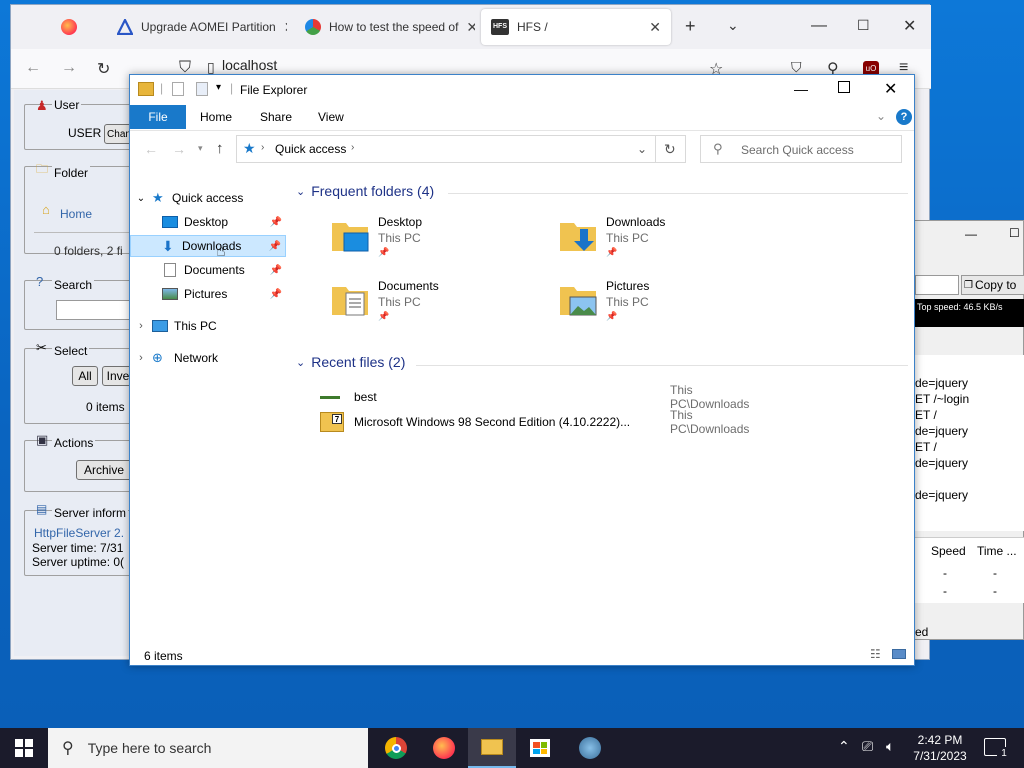 This screenshot has width=1024, height=768. What do you see at coordinates (208, 294) in the screenshot?
I see `nav-pictures: Pictures 📌` at bounding box center [208, 294].